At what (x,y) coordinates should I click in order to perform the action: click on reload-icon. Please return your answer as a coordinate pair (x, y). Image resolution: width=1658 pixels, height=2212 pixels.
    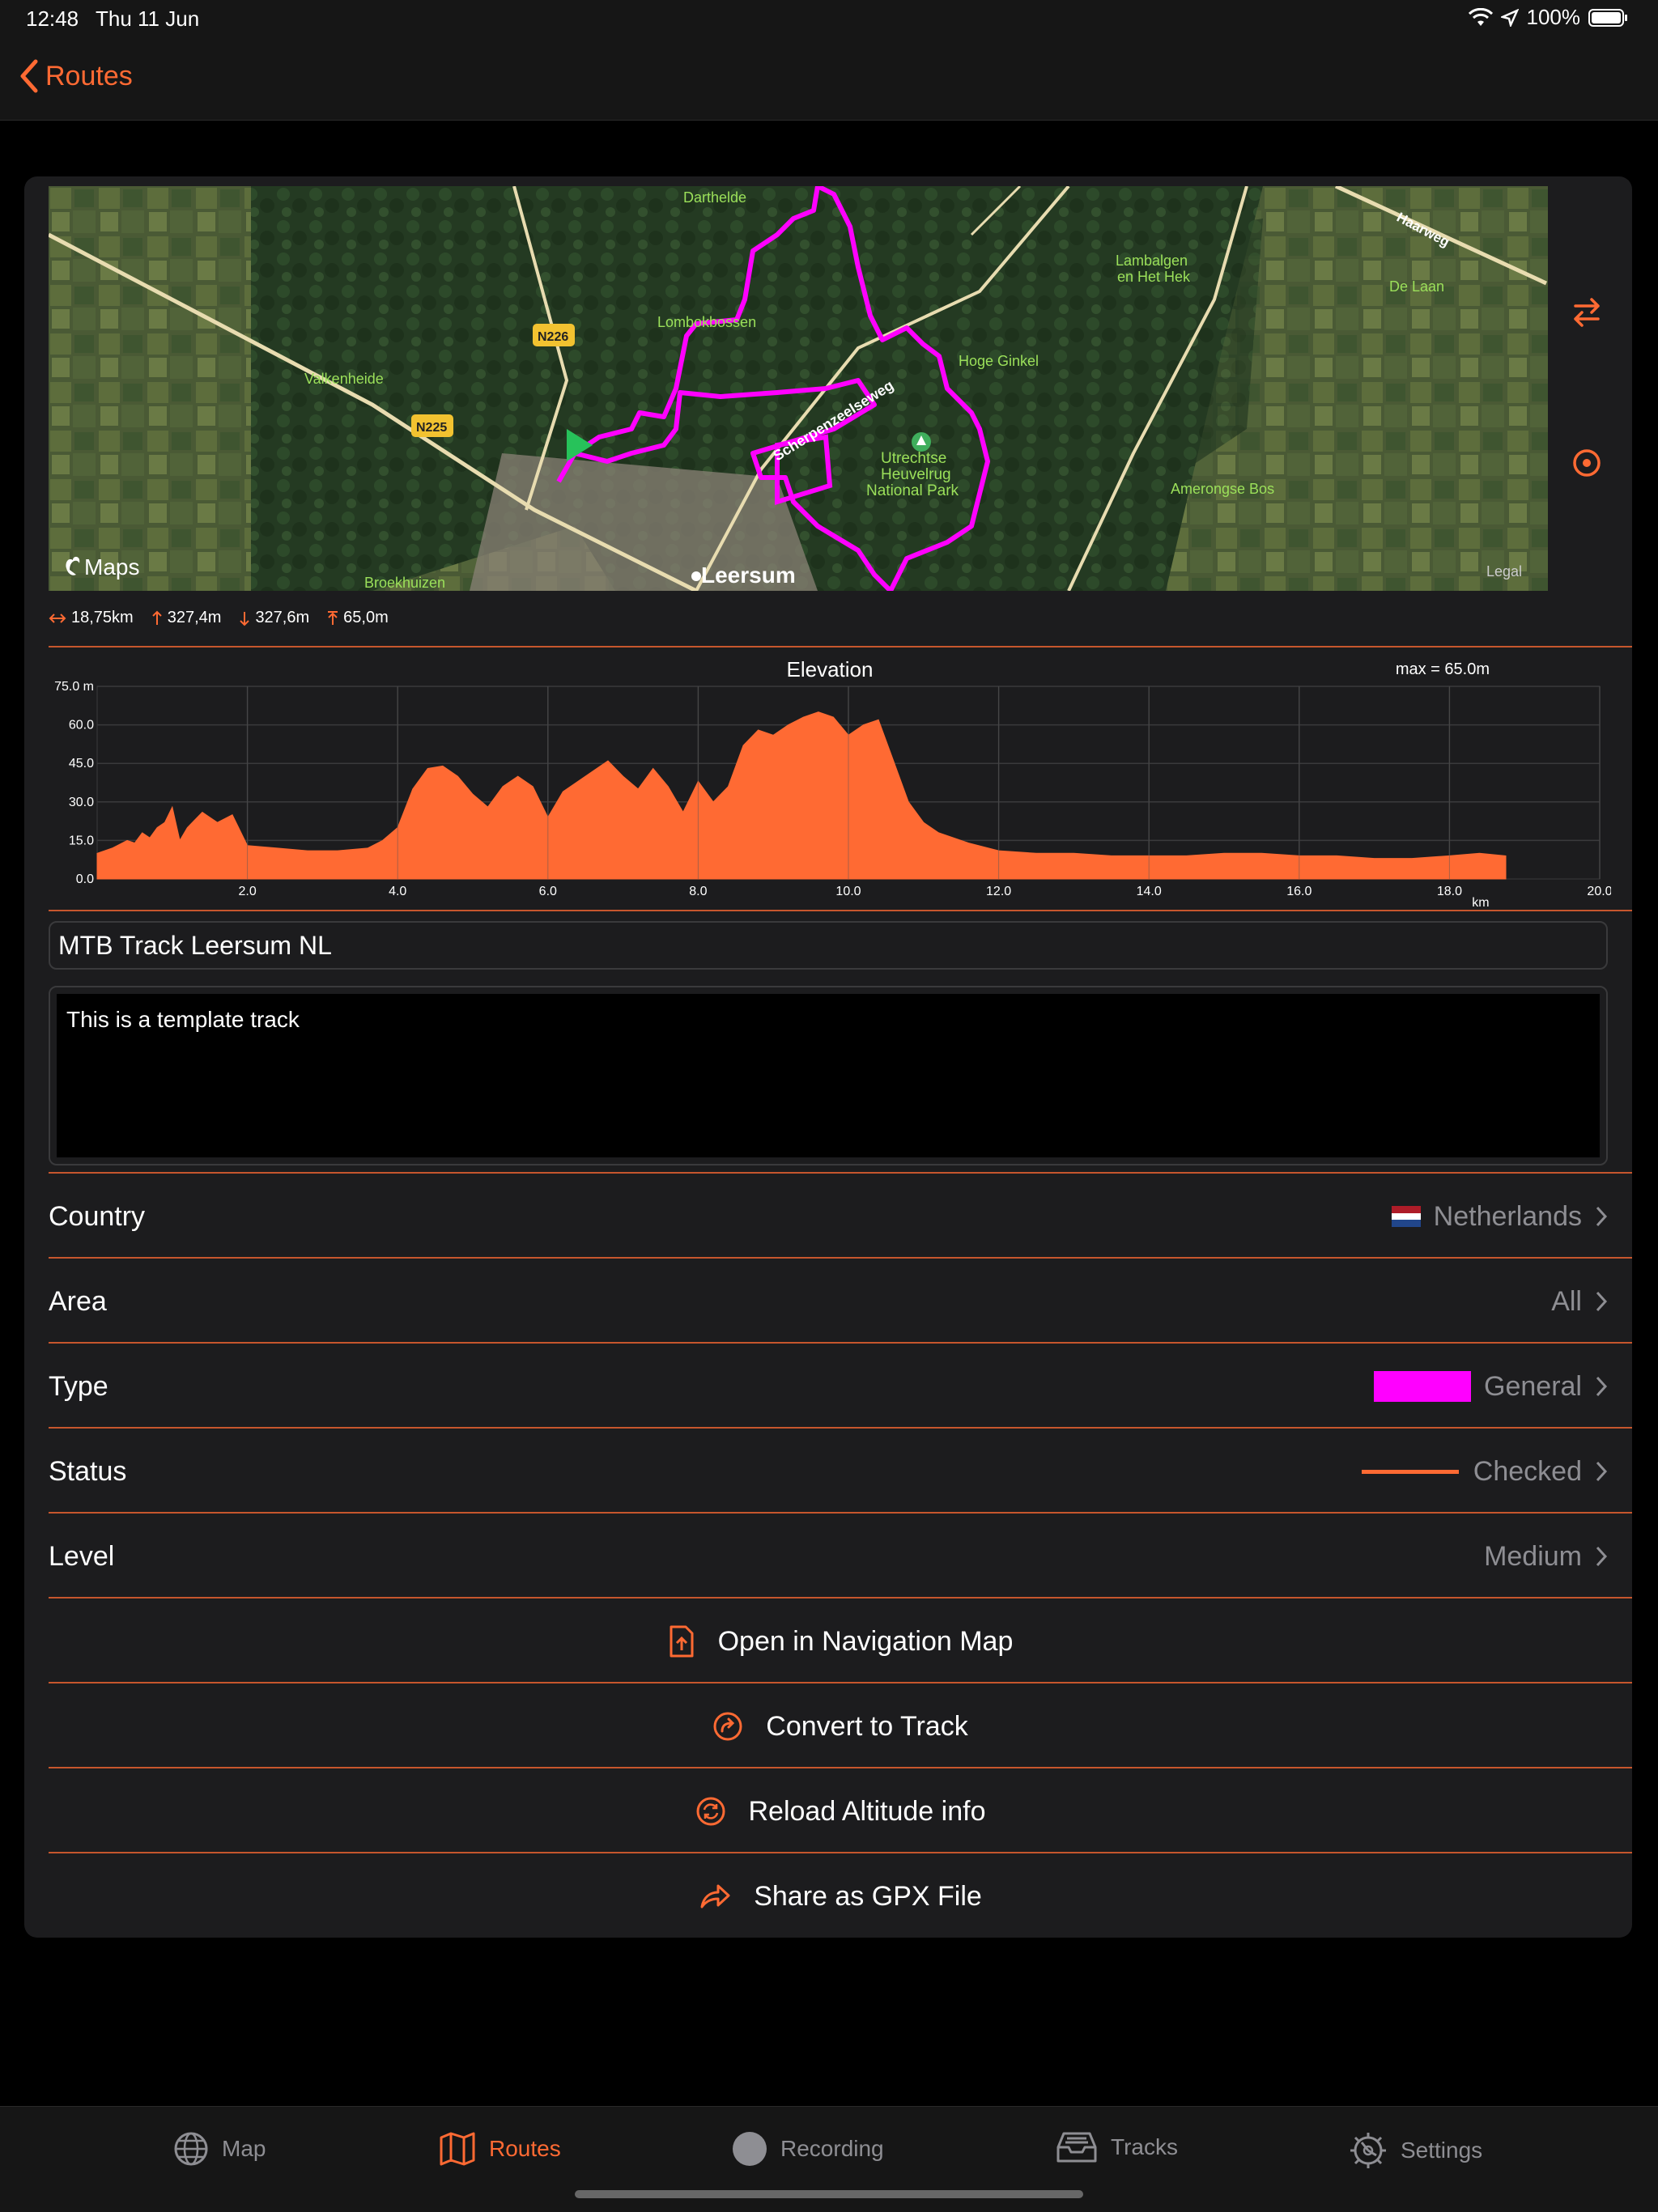
    Looking at the image, I should click on (710, 1811).